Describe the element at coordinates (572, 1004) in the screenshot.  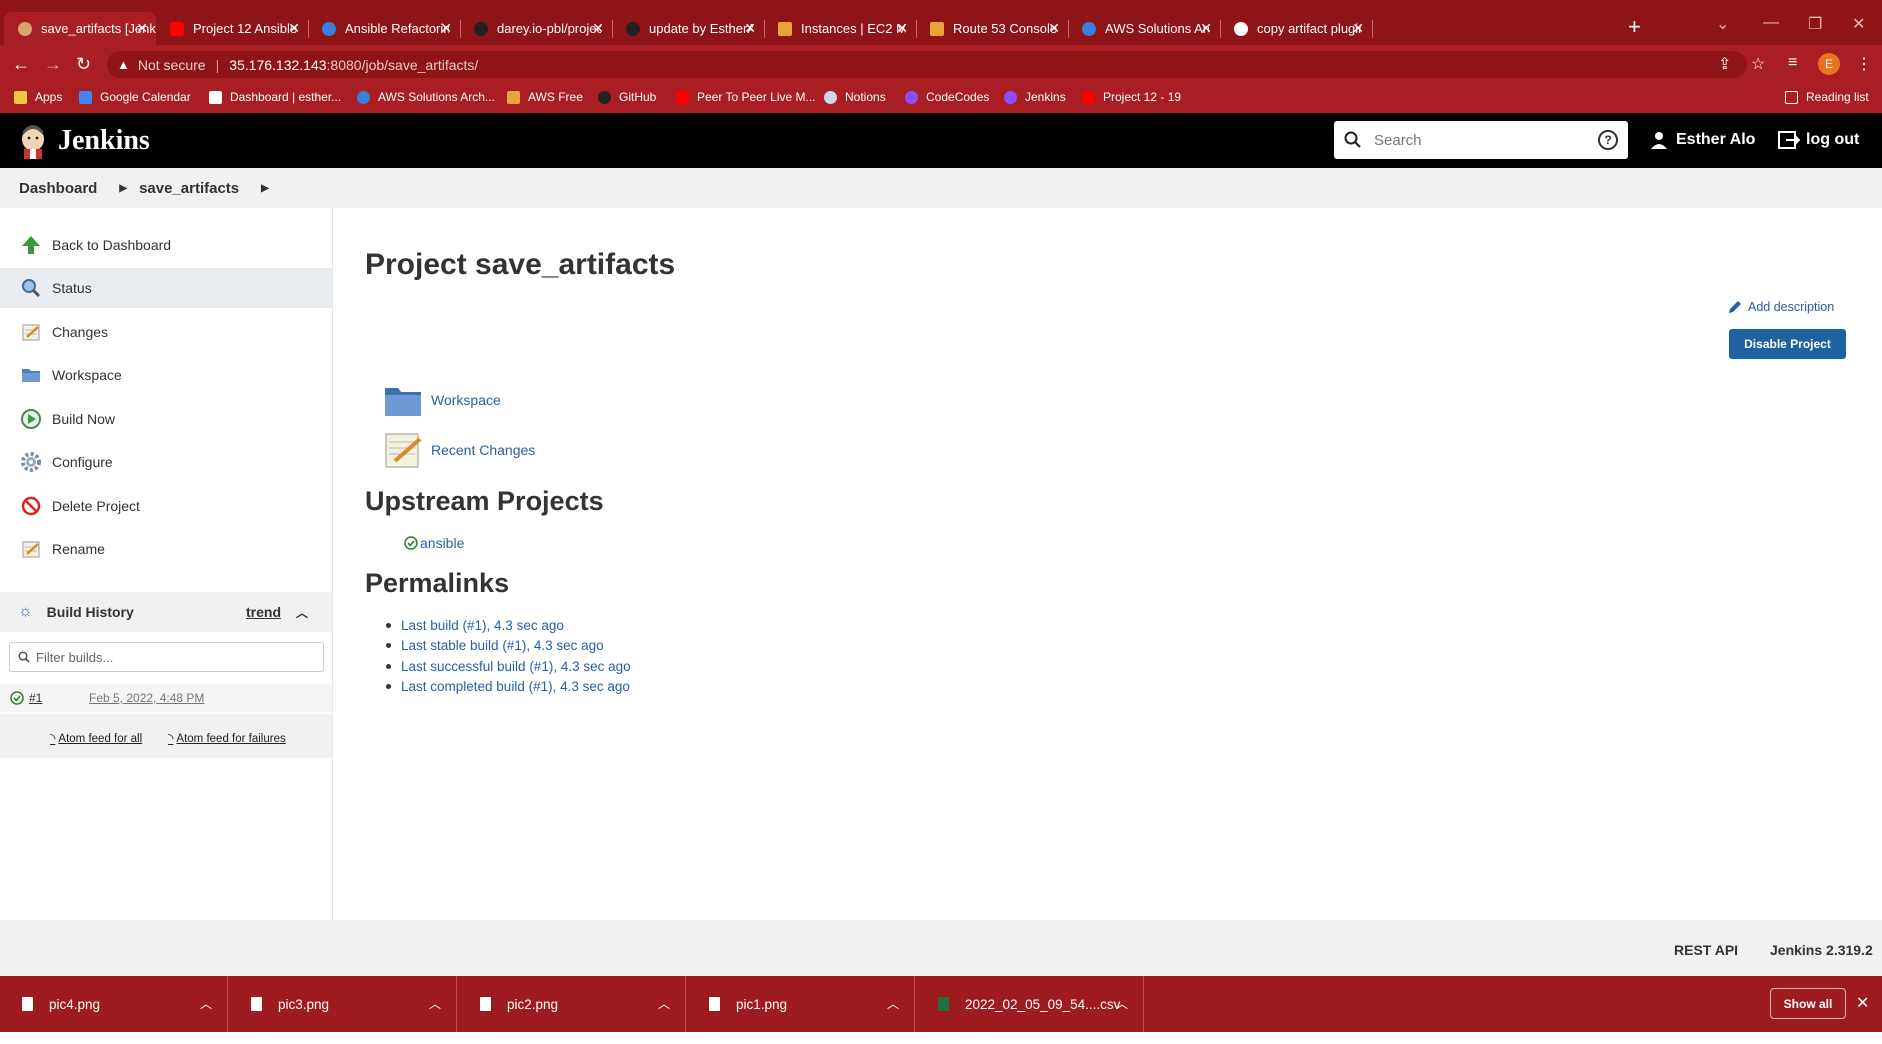
I see `download-item: pic2.png ︿` at that location.